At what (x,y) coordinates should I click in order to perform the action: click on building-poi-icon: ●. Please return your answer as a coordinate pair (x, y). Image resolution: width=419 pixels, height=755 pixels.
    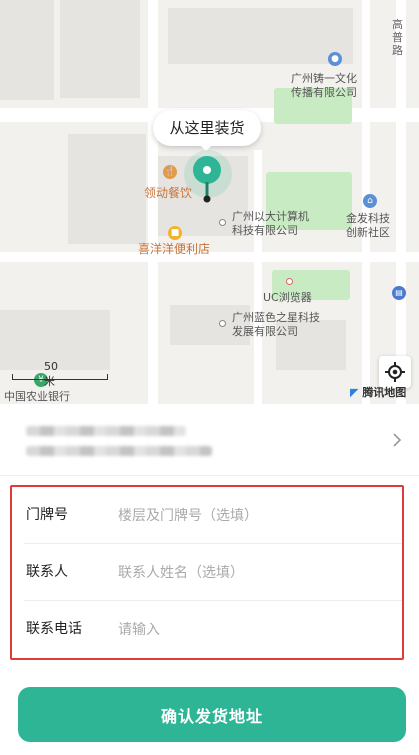
    Looking at the image, I should click on (335, 59).